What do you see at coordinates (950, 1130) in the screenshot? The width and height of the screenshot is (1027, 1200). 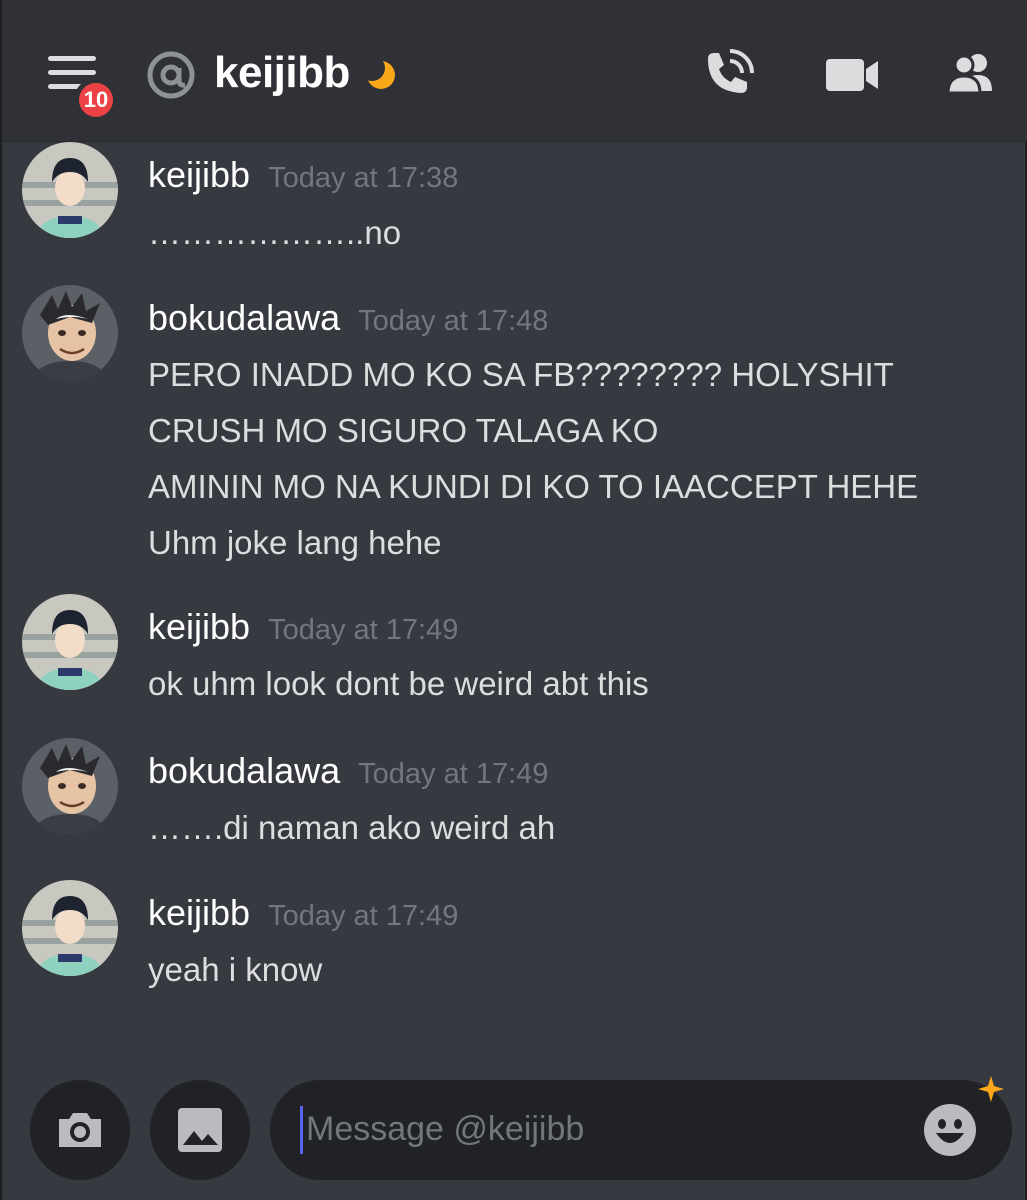 I see `emoji-icon` at bounding box center [950, 1130].